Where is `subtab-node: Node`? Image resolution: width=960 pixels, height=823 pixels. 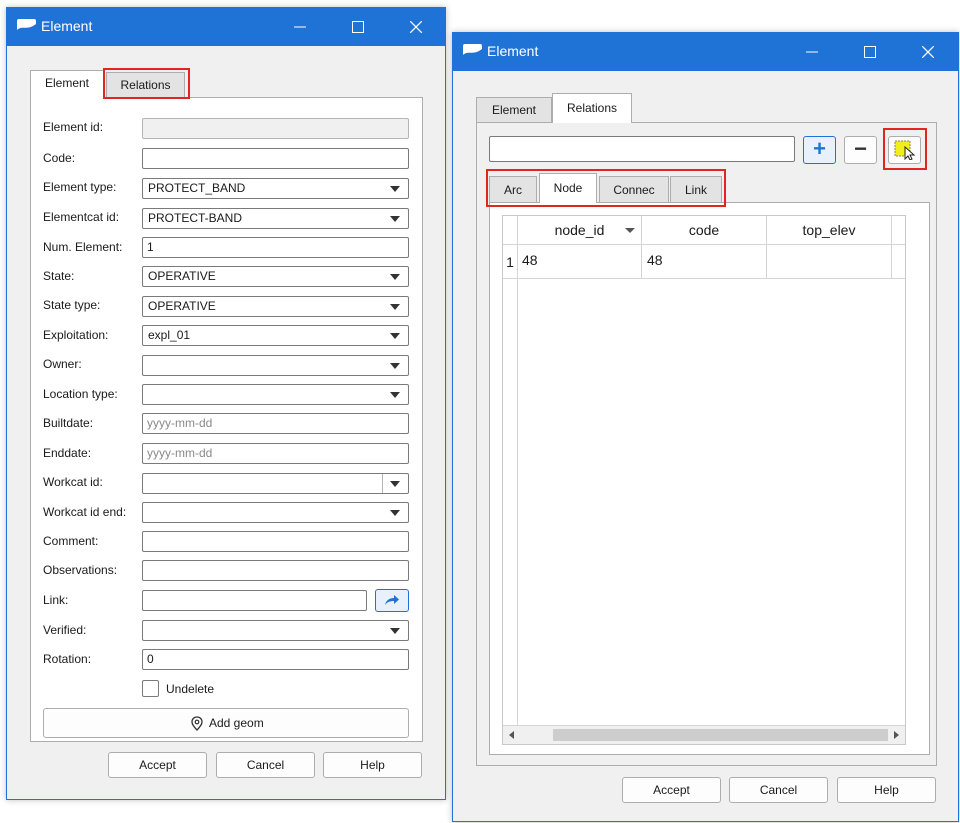 subtab-node: Node is located at coordinates (568, 188).